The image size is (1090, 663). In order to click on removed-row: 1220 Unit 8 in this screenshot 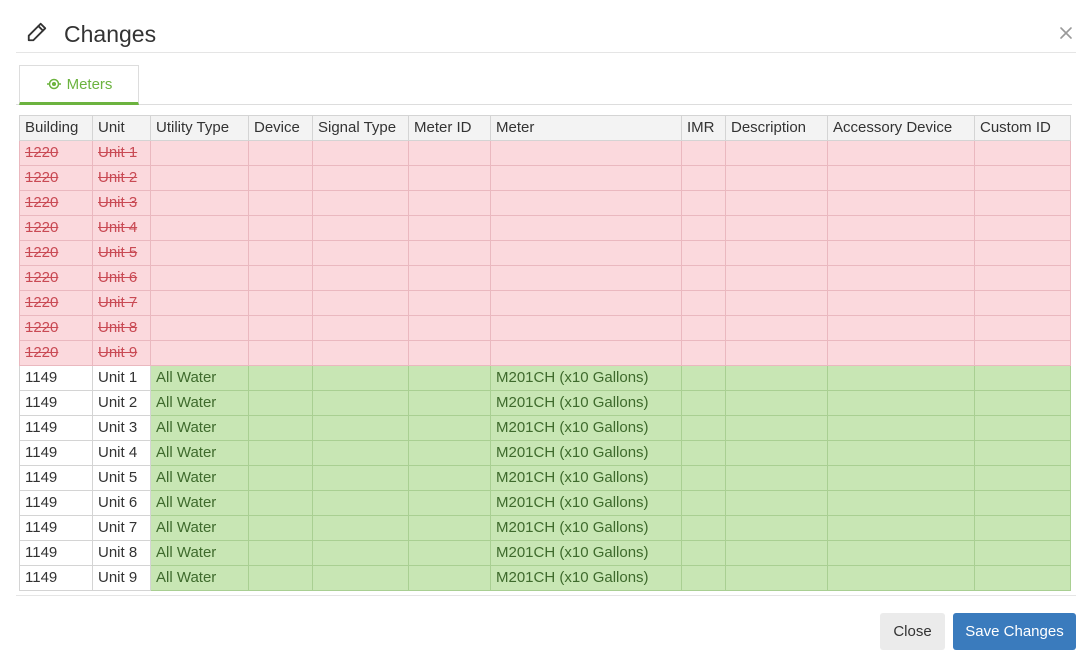, I will do `click(545, 328)`.